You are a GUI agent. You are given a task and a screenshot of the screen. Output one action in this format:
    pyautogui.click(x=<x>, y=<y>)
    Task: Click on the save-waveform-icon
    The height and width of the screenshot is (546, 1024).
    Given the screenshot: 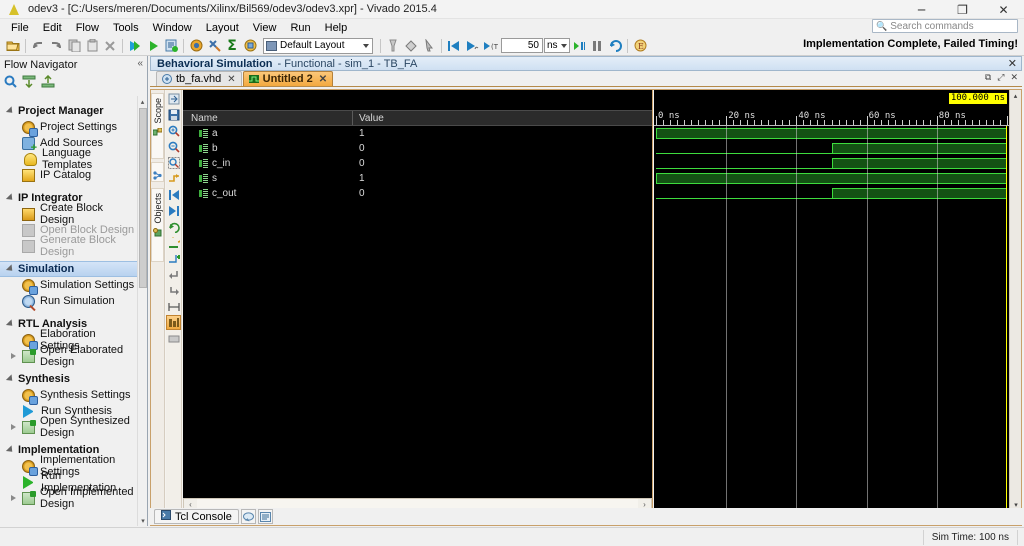 What is the action you would take?
    pyautogui.click(x=173, y=114)
    